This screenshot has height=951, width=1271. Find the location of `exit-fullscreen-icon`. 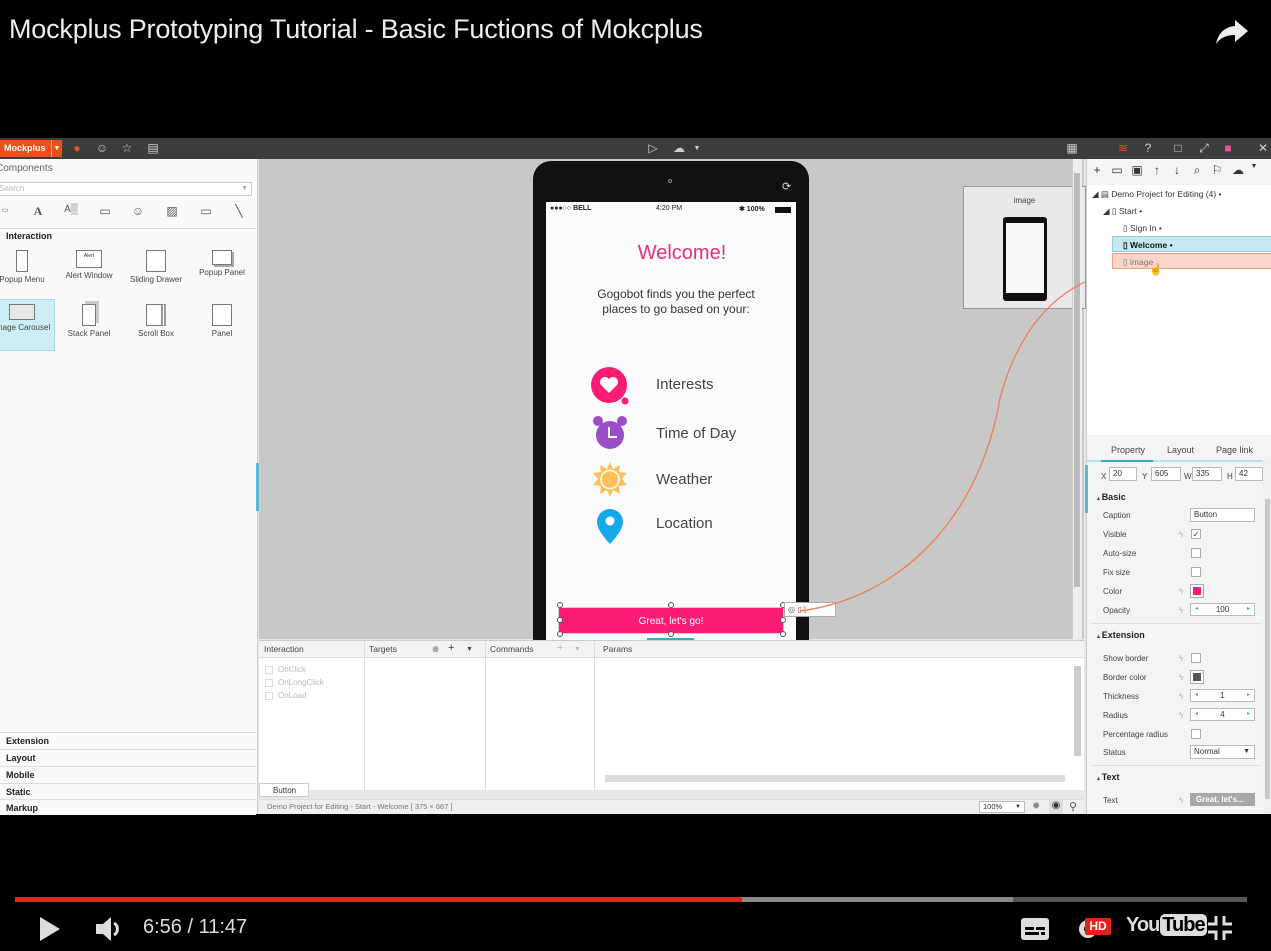

exit-fullscreen-icon is located at coordinates (1220, 928).